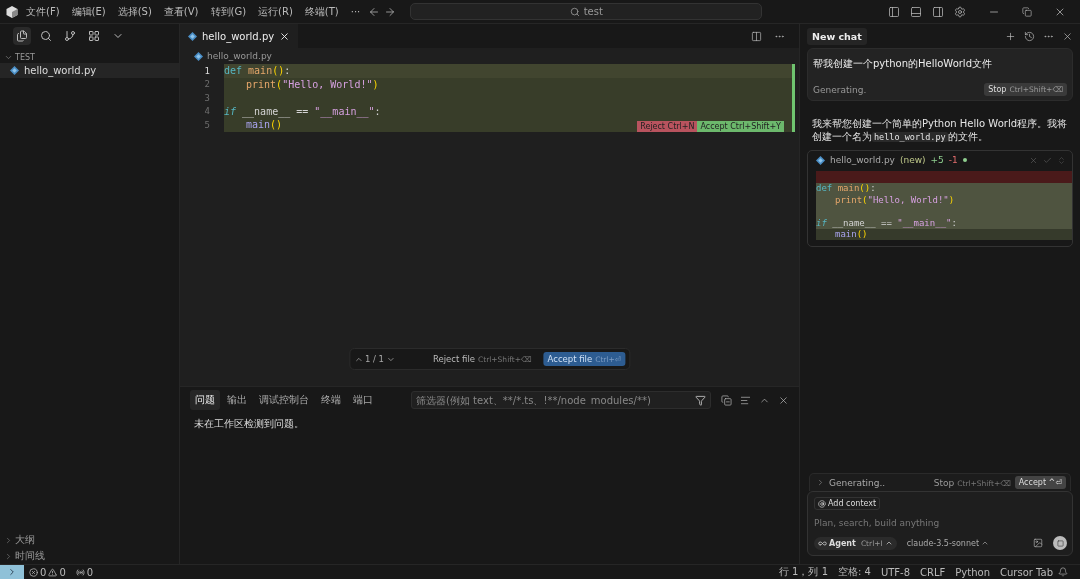 Image resolution: width=1080 pixels, height=579 pixels. Describe the element at coordinates (916, 11) in the screenshot. I see `bottom-panel-toggle-icon` at that location.